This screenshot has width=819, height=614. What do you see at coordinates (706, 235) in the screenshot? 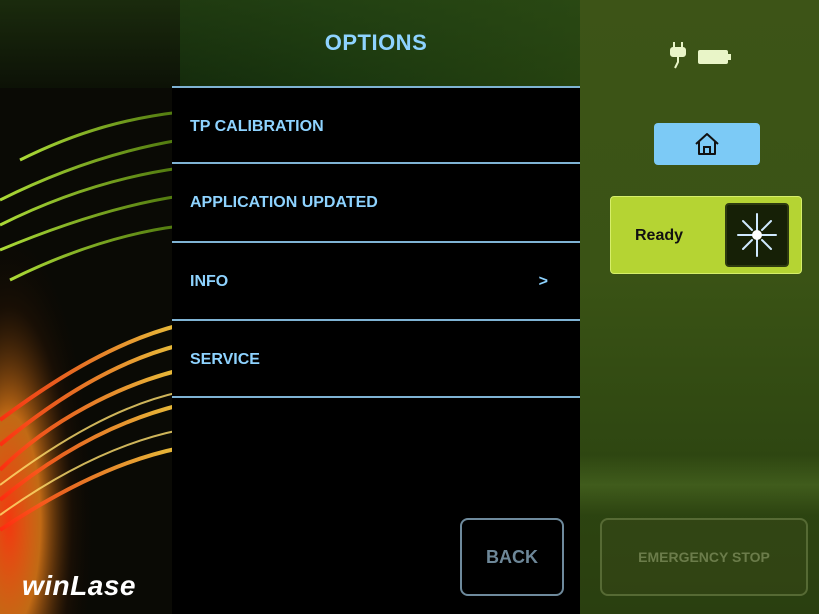
I see `status-ready-panel: Ready` at bounding box center [706, 235].